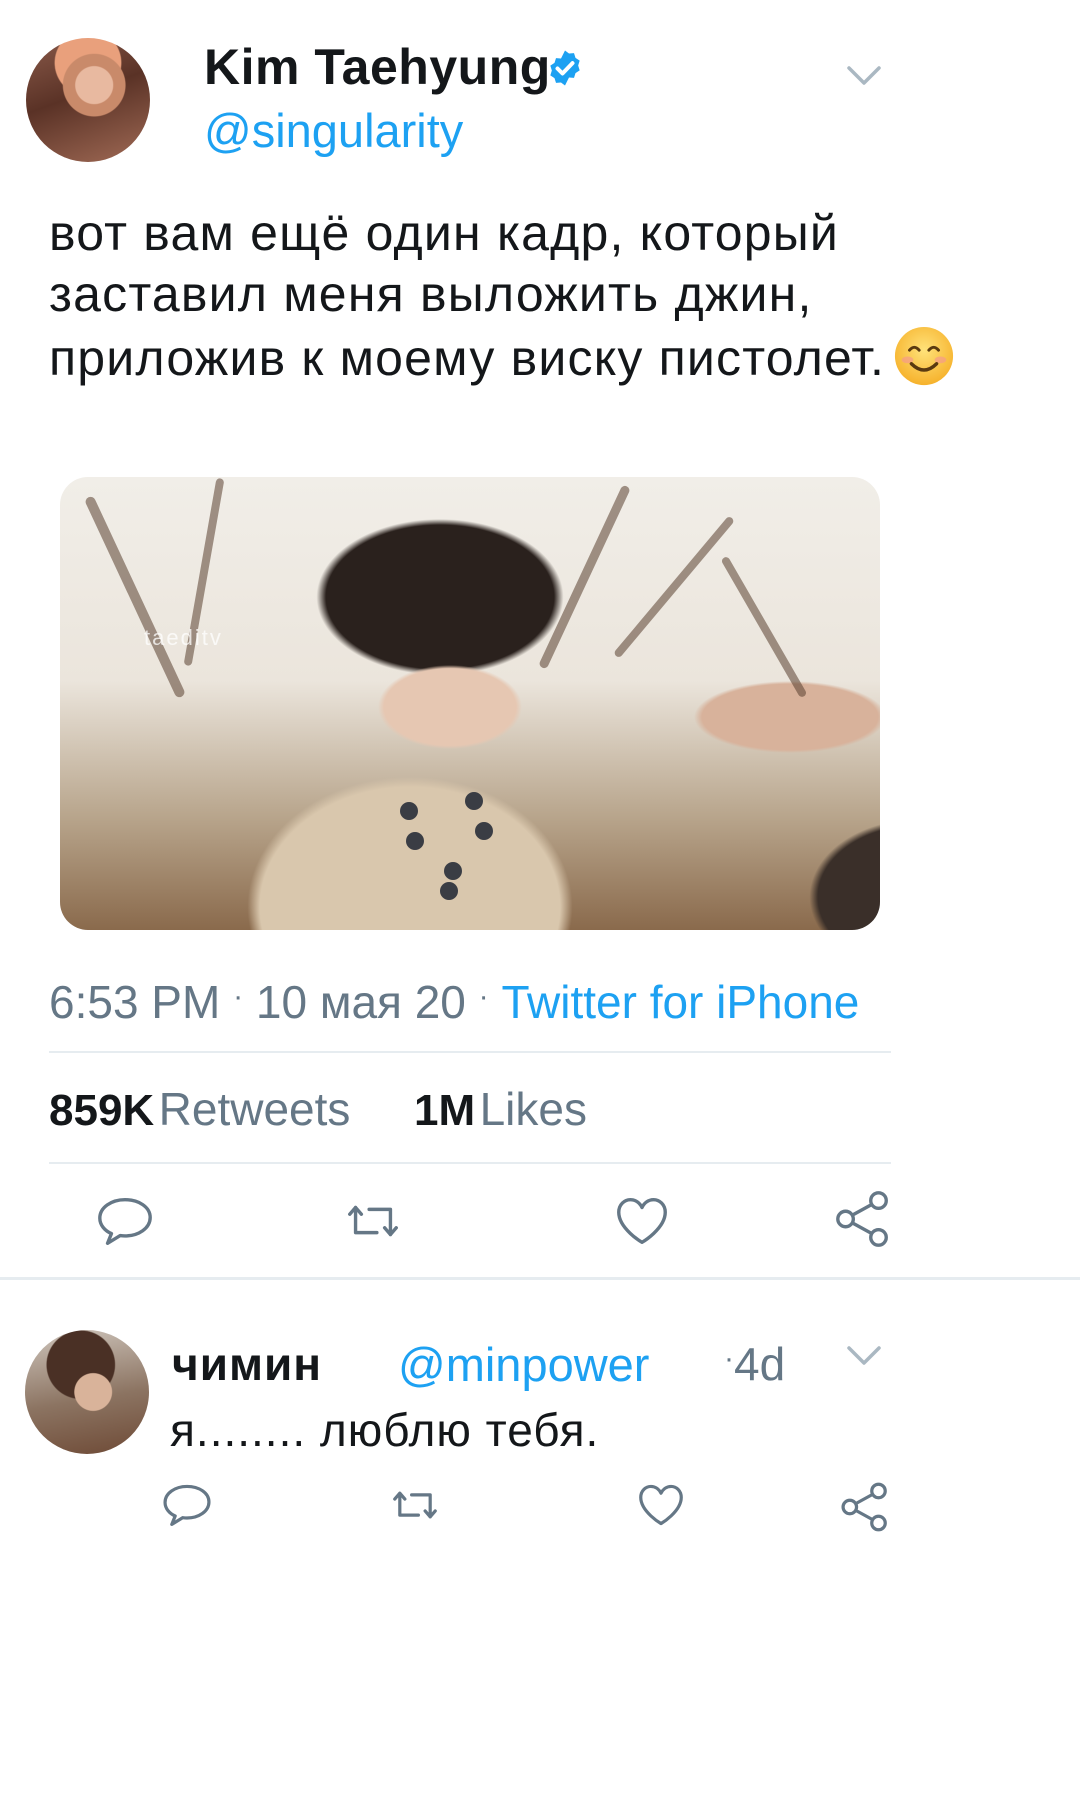  What do you see at coordinates (565, 68) in the screenshot?
I see `verified-badge-icon` at bounding box center [565, 68].